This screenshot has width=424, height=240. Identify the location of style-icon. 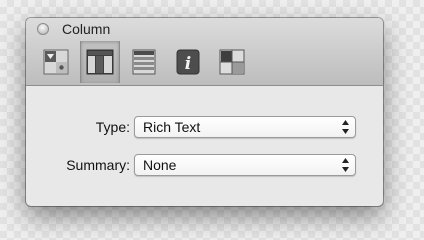
(56, 62).